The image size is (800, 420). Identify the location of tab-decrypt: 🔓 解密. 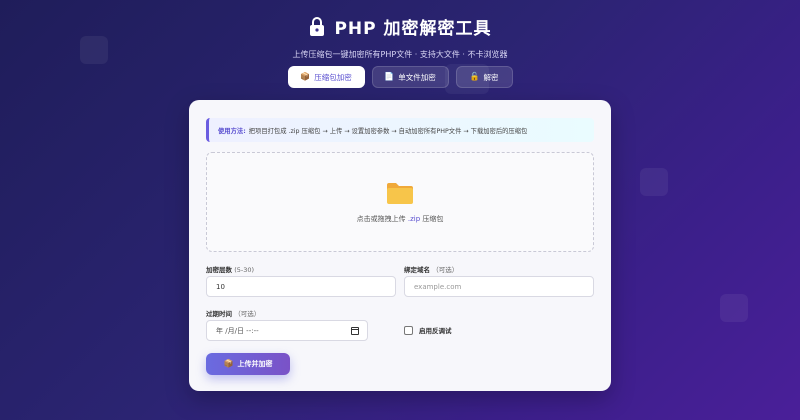
(484, 77).